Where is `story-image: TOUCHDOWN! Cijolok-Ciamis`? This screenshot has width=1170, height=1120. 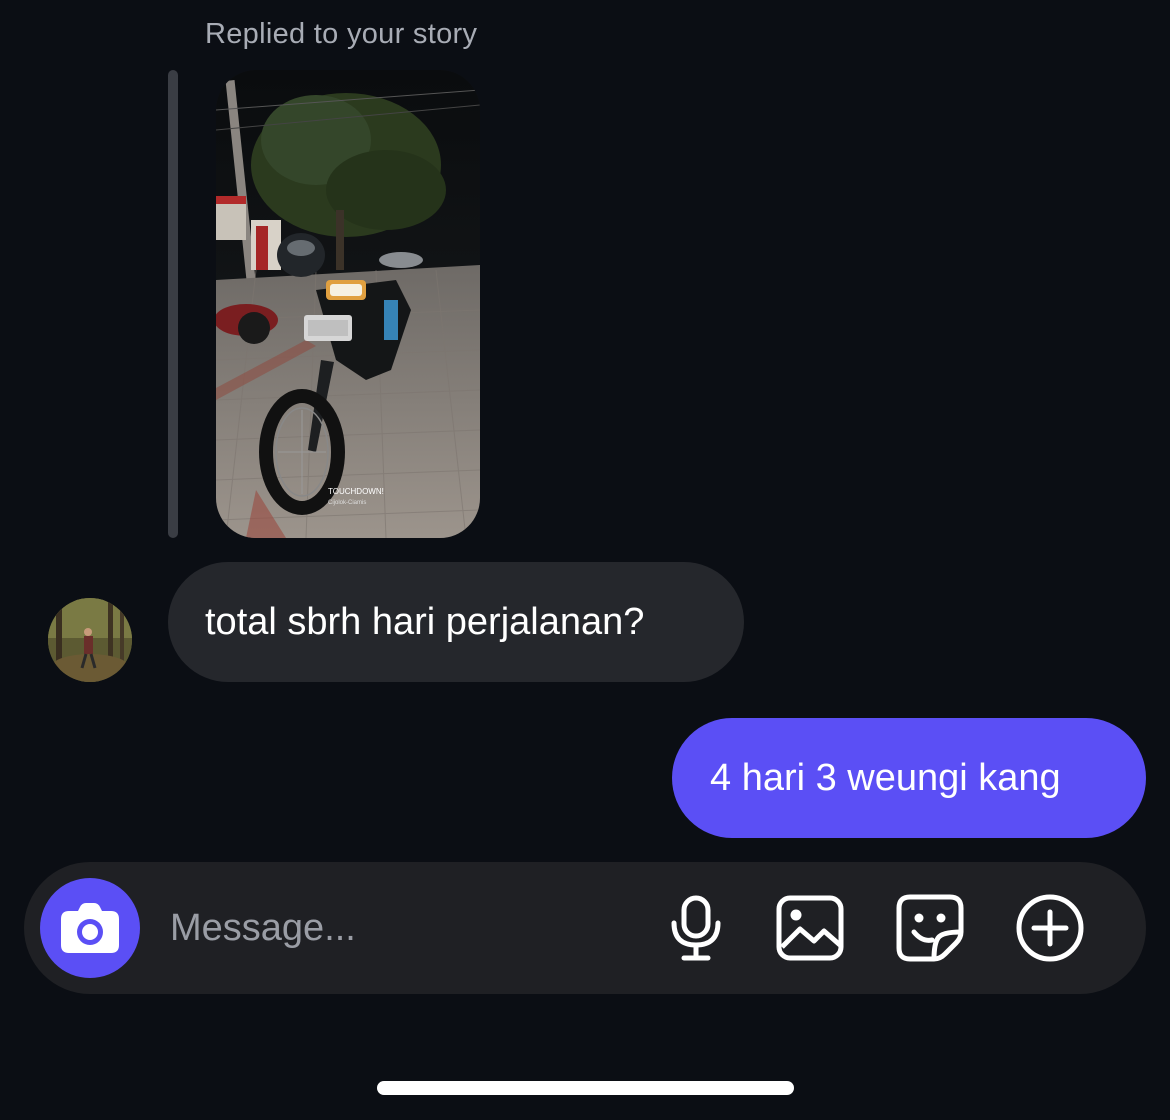 story-image: TOUCHDOWN! Cijolok-Ciamis is located at coordinates (348, 304).